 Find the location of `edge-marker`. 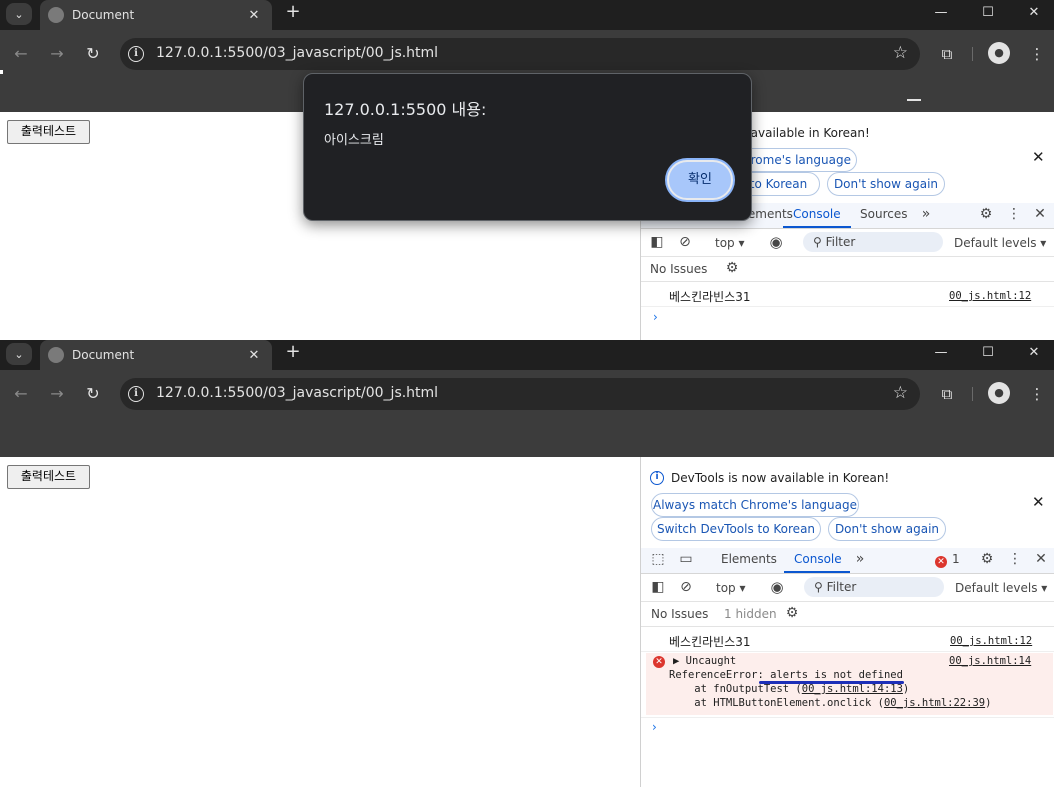

edge-marker is located at coordinates (1, 72).